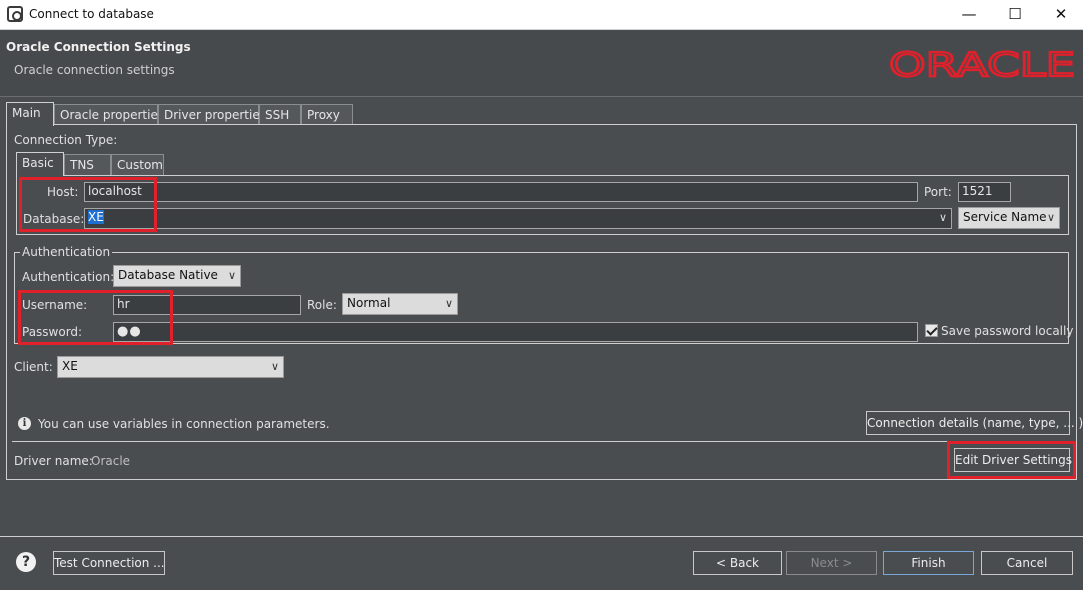 This screenshot has height=590, width=1083. What do you see at coordinates (212, 115) in the screenshot?
I see `tab-driver-properties: Driver properties` at bounding box center [212, 115].